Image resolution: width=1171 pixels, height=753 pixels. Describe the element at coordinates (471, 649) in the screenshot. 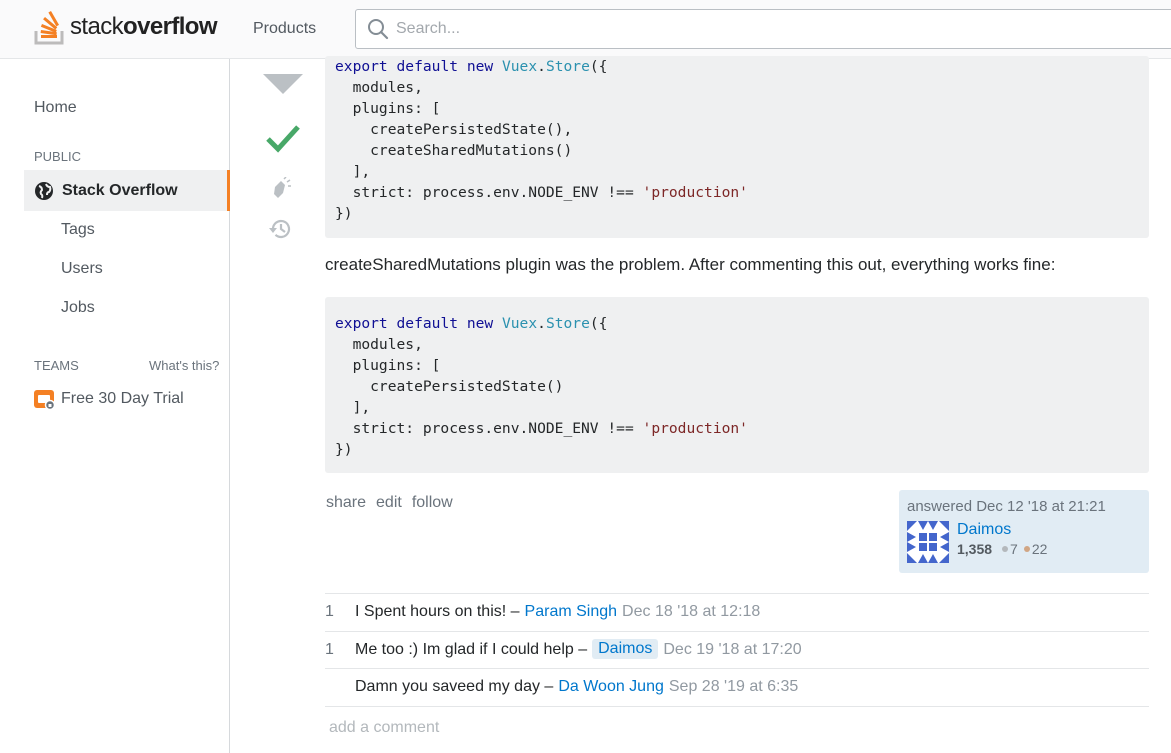

I see `comment-text: Me too :) Im glad if I could help –` at that location.